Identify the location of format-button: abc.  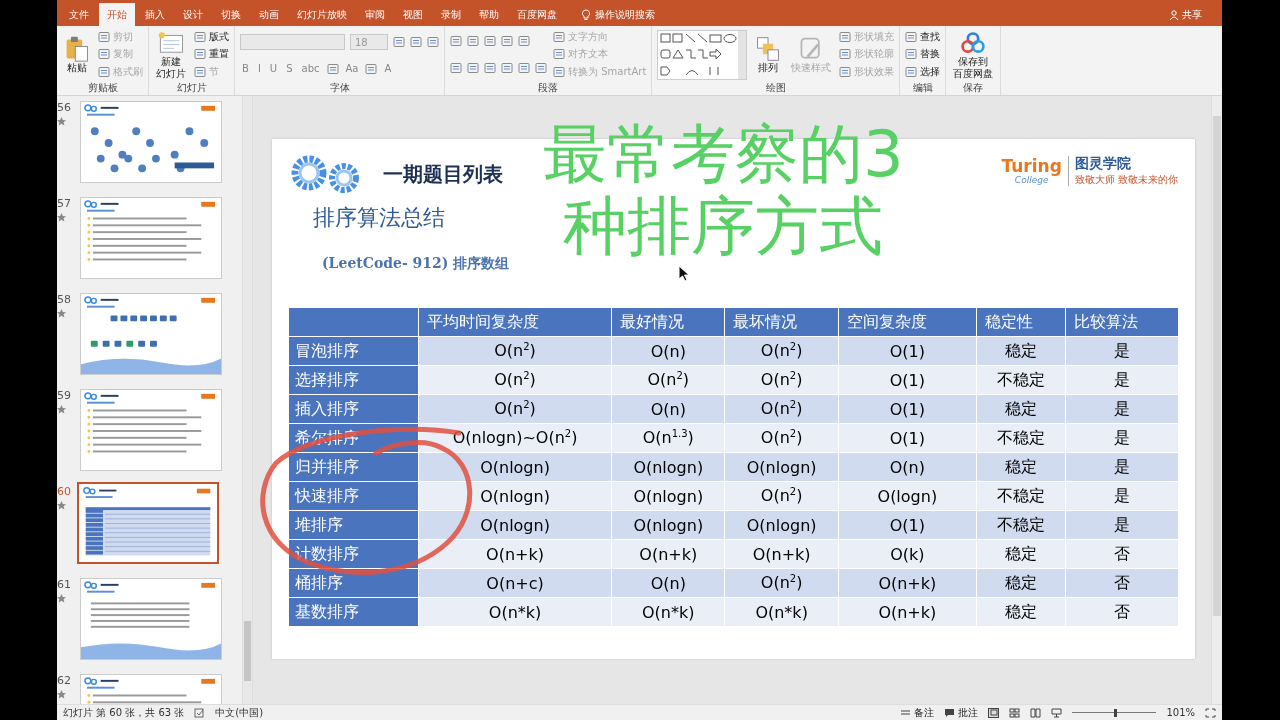
(310, 69).